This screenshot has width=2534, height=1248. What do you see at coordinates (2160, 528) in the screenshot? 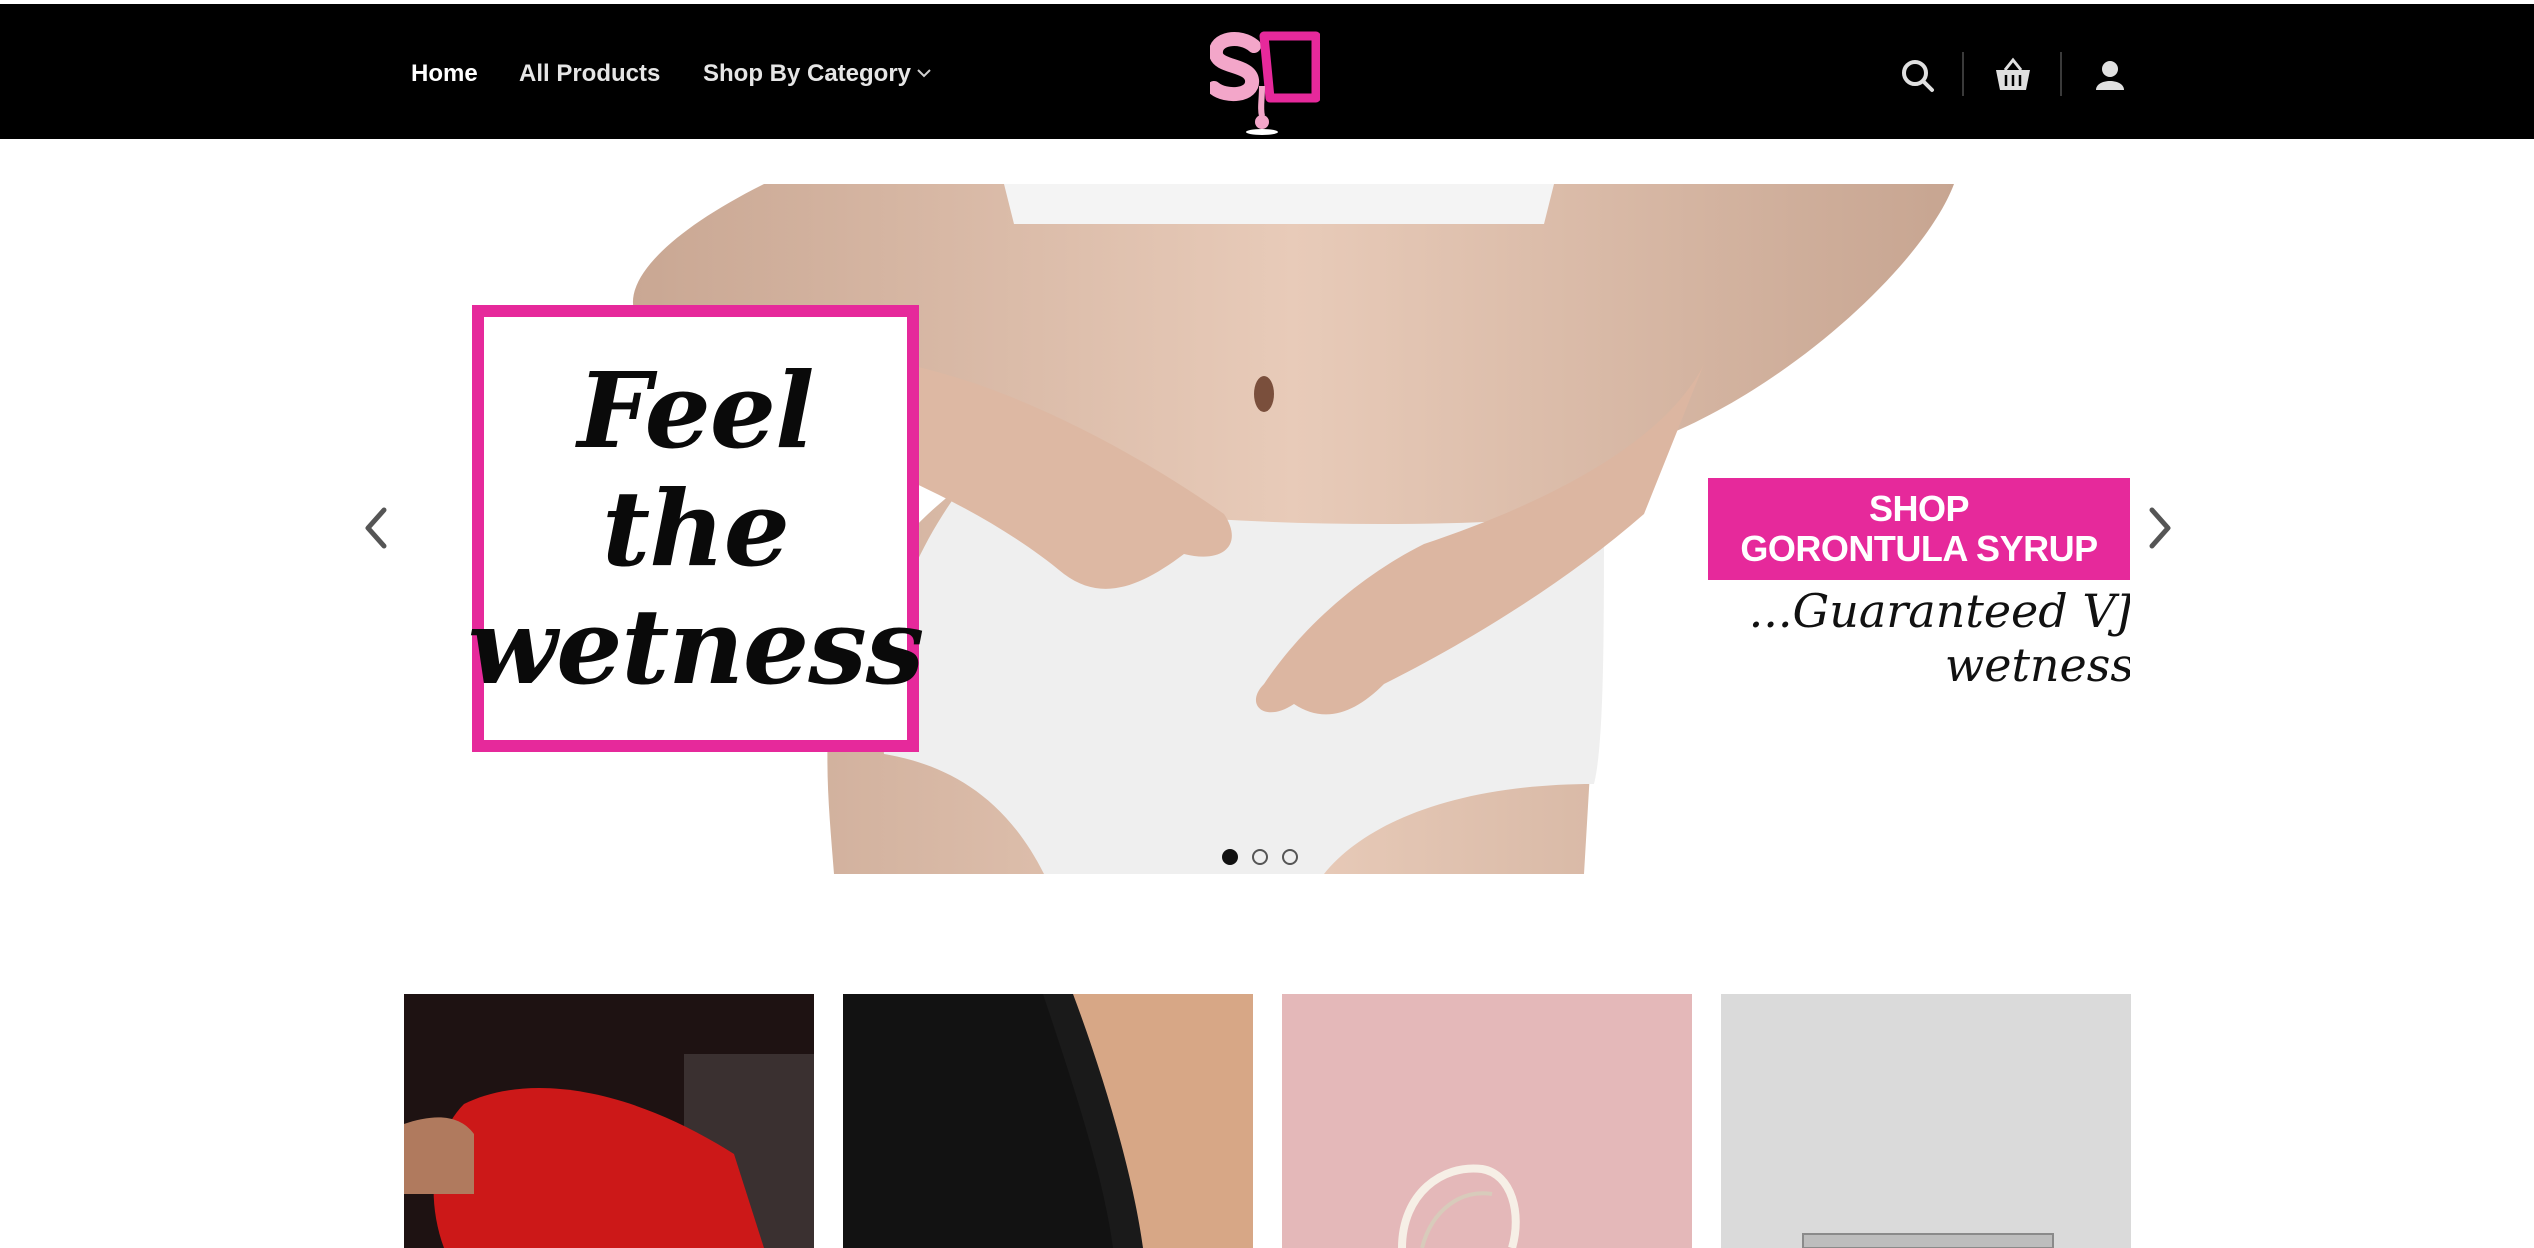
I see `slider-next-arrow` at bounding box center [2160, 528].